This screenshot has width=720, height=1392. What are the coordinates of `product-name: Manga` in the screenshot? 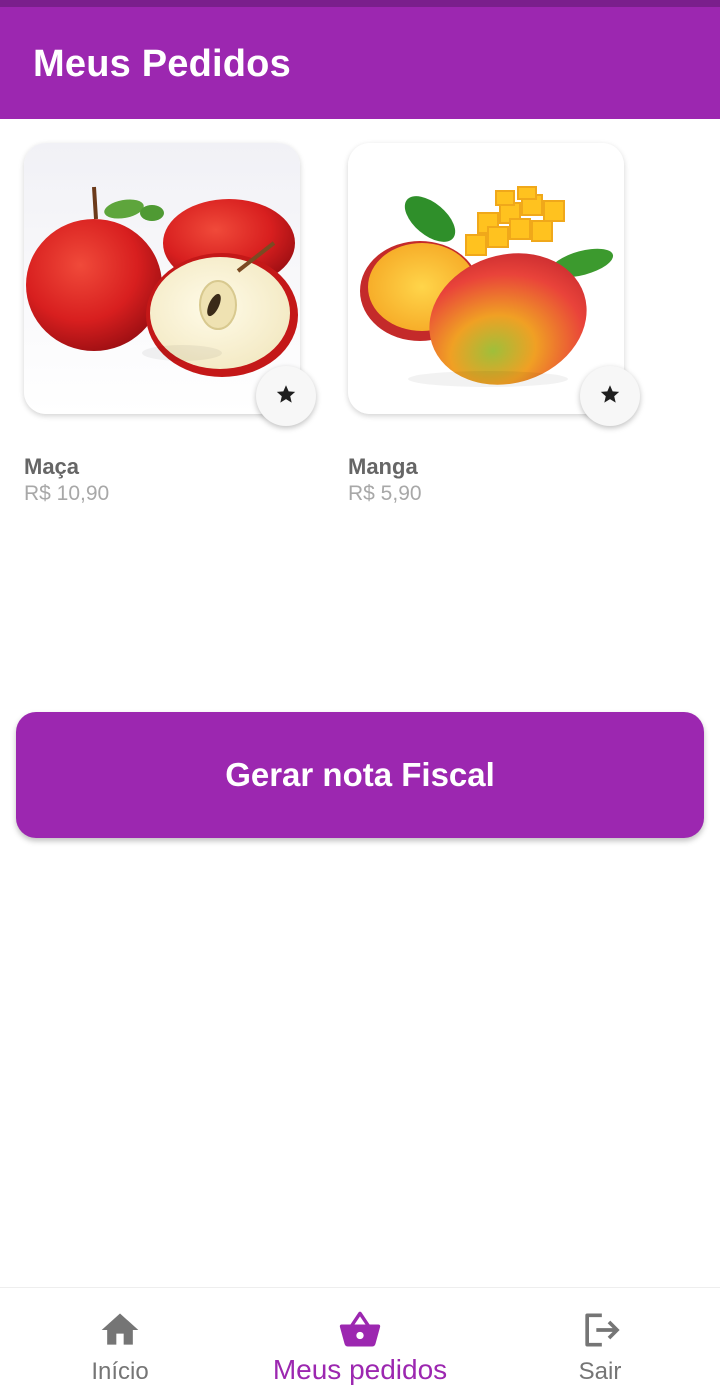 It's located at (383, 466).